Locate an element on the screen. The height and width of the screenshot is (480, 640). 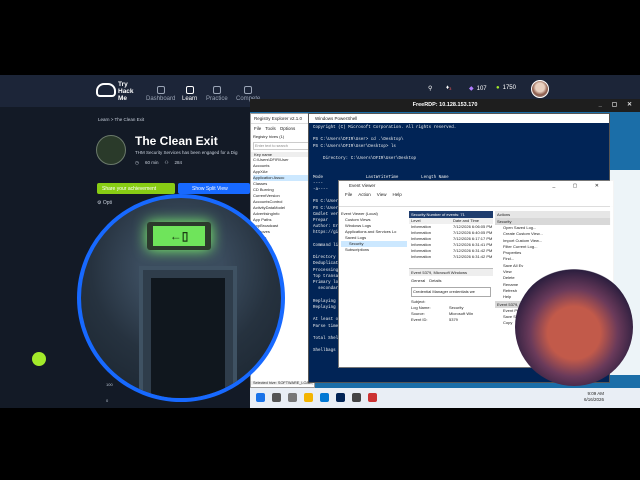
regedit-menu: File Tools Options is located at coordinates (282, 128).